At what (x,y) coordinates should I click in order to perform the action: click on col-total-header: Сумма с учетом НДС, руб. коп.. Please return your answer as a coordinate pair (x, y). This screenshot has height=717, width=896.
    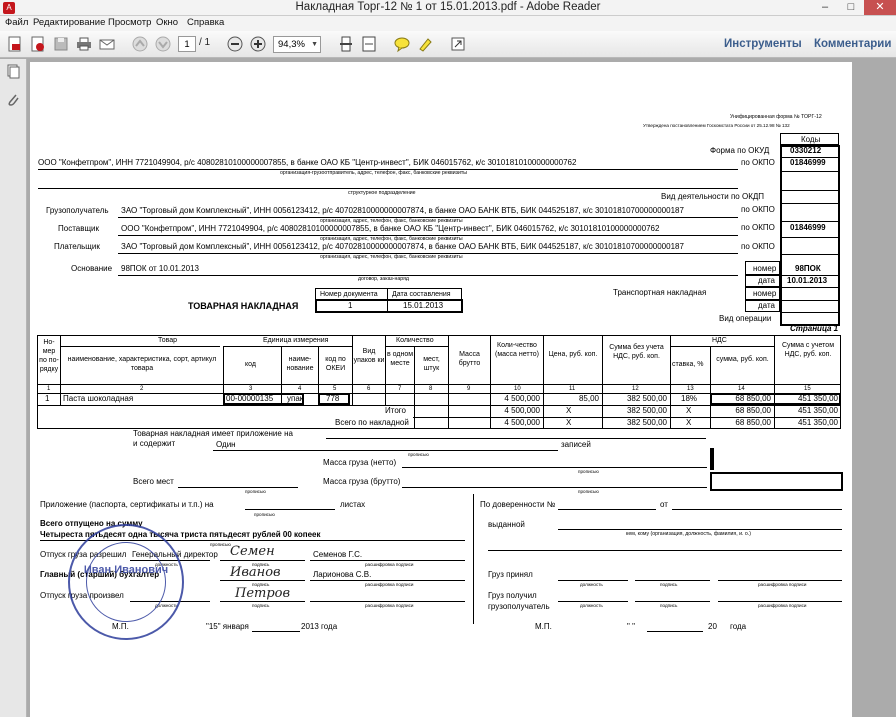
    Looking at the image, I should click on (808, 350).